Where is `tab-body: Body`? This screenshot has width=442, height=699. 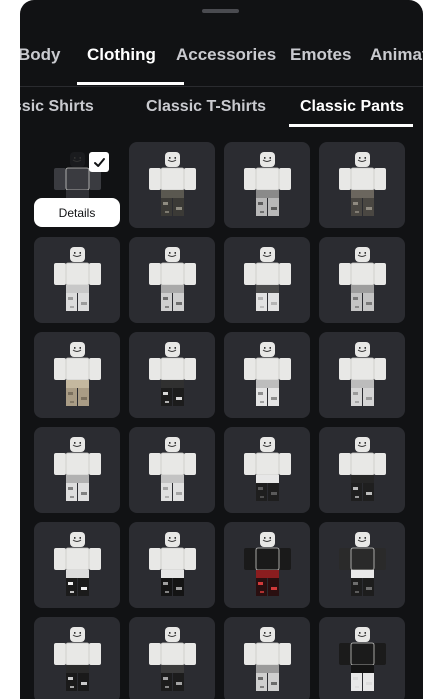 tab-body: Body is located at coordinates (40, 55).